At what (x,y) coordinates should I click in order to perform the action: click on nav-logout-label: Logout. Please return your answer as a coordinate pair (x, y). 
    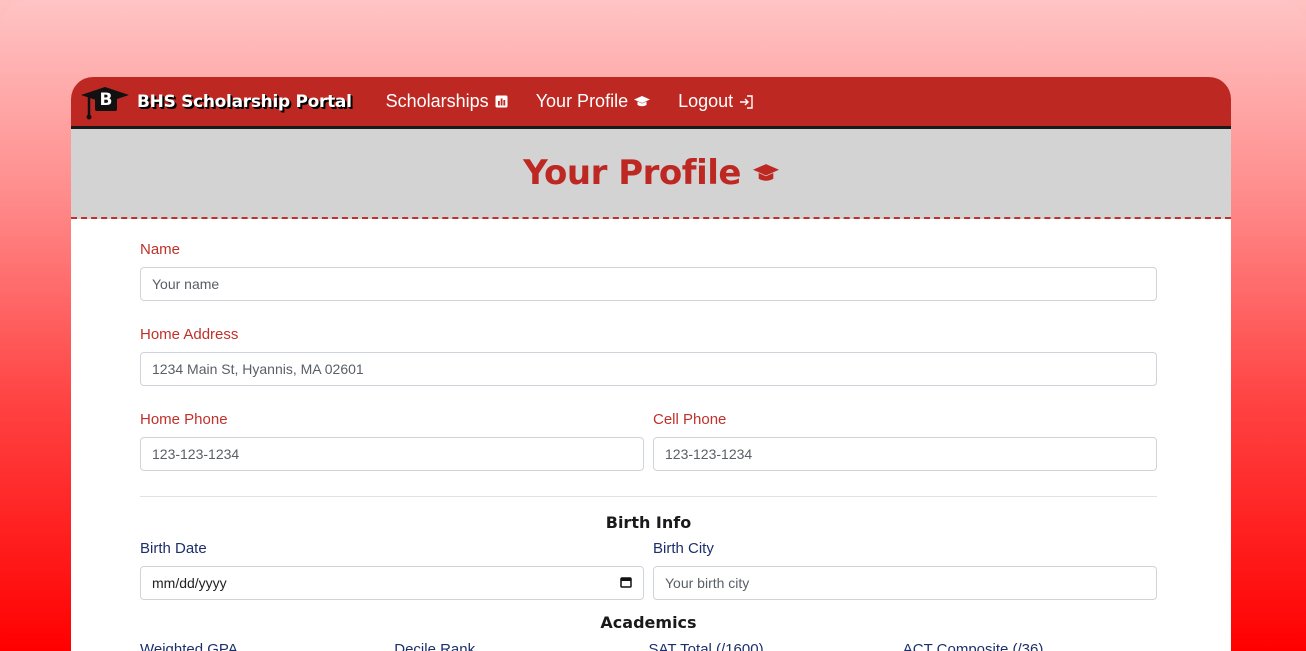
    Looking at the image, I should click on (706, 101).